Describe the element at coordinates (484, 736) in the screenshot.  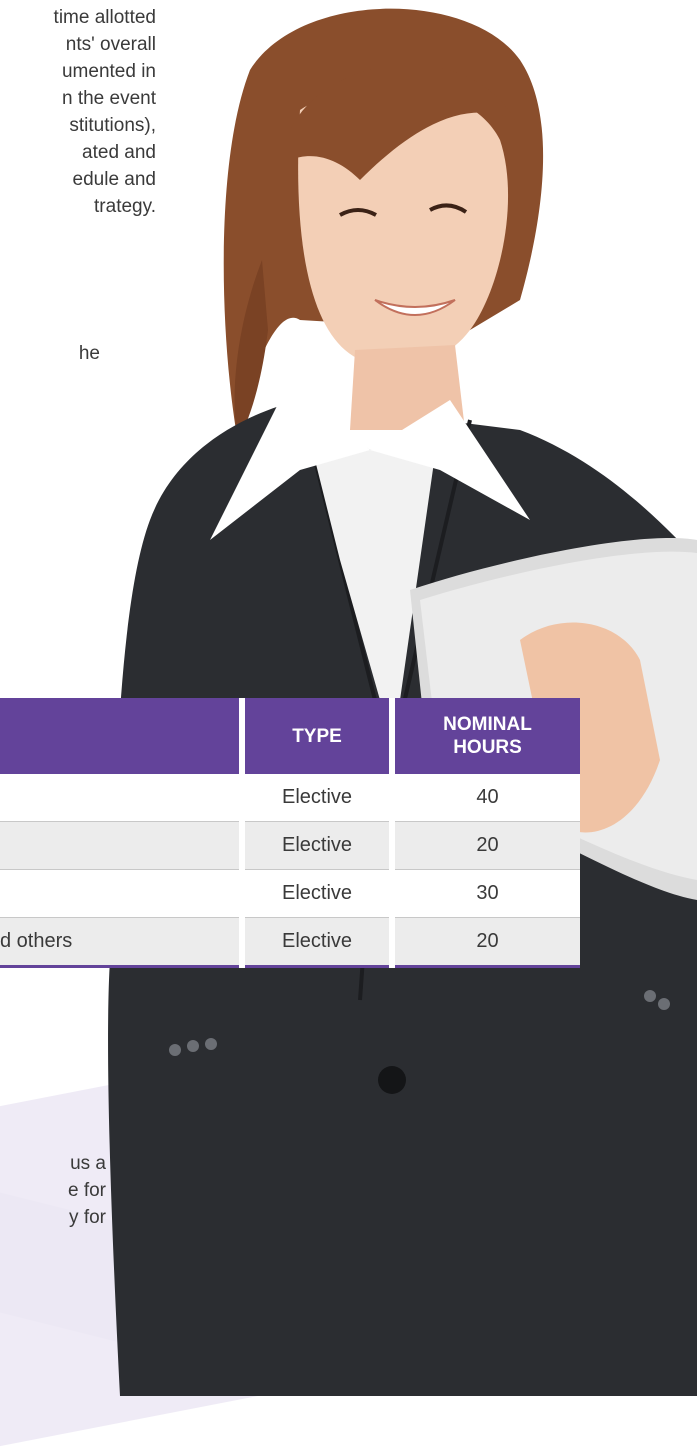
I see `hours-column-header: NOMINAL HOURS` at that location.